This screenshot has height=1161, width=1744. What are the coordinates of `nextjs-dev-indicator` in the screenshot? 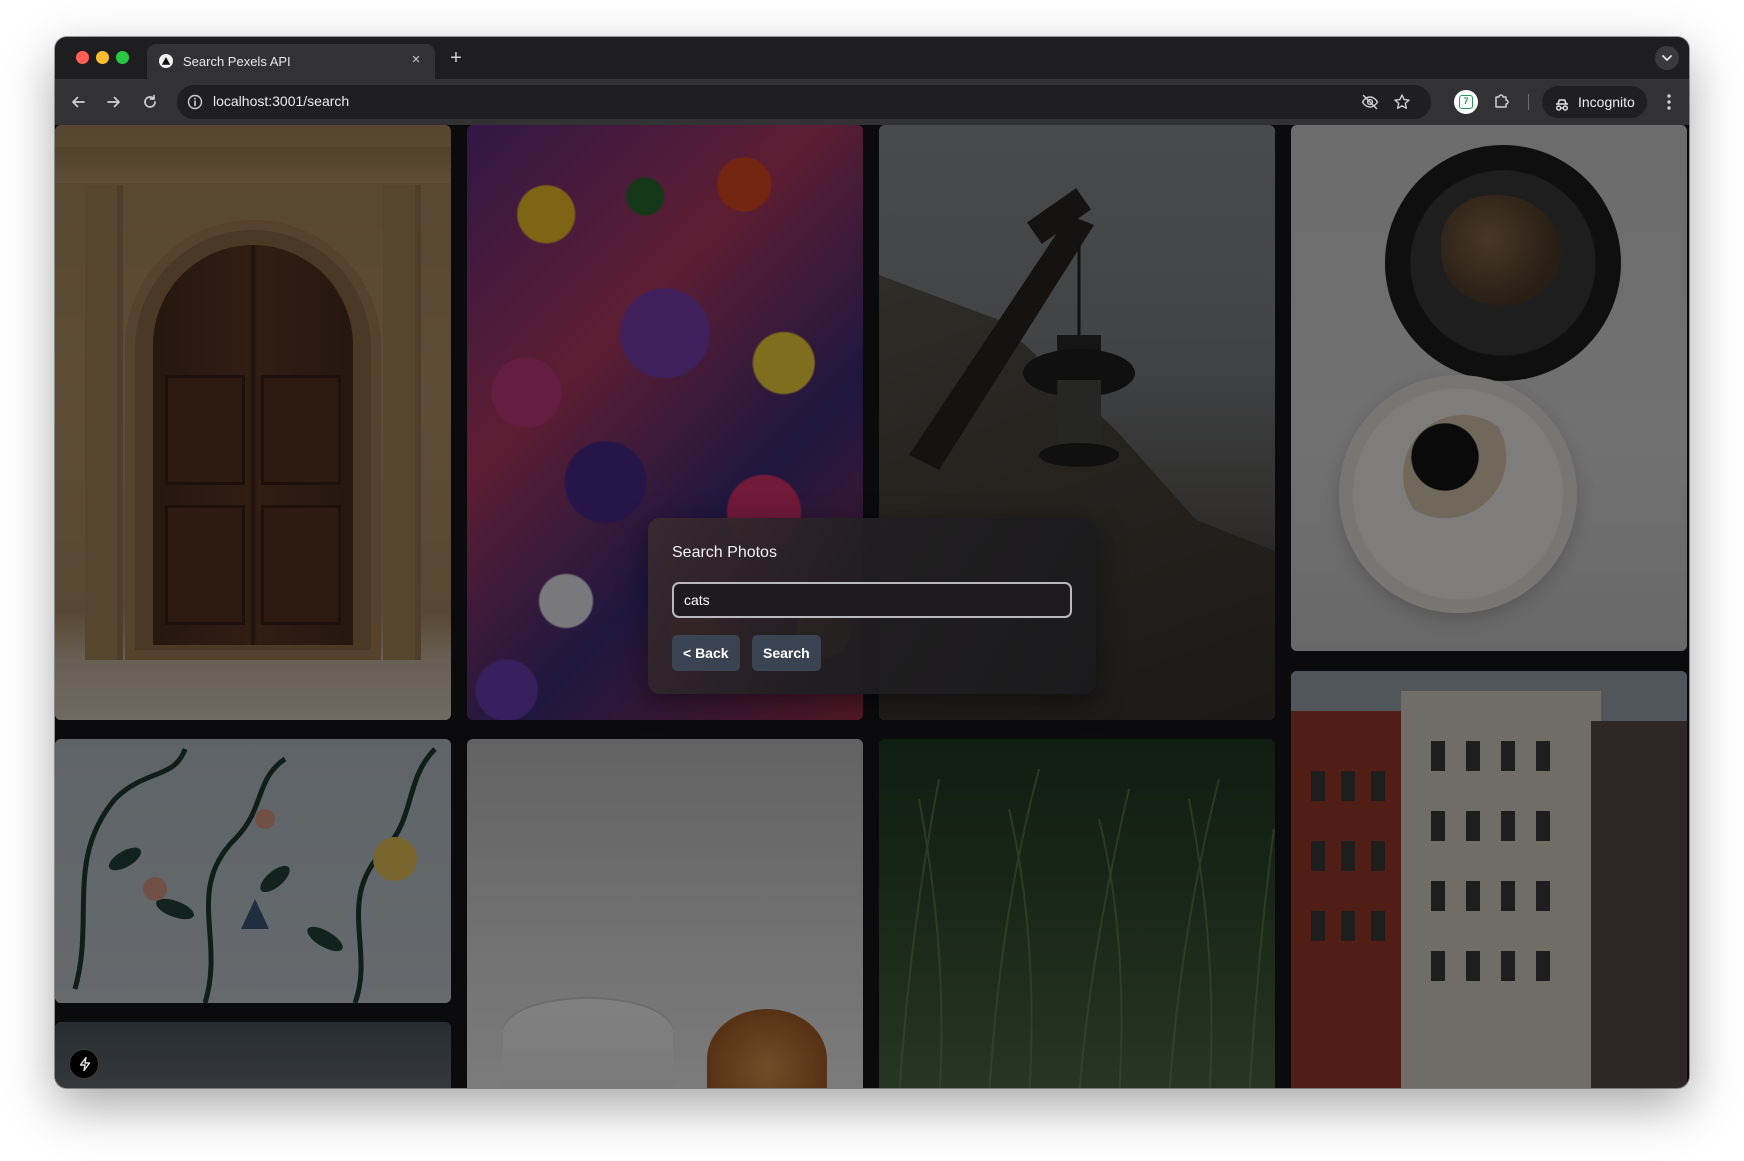 It's located at (84, 1064).